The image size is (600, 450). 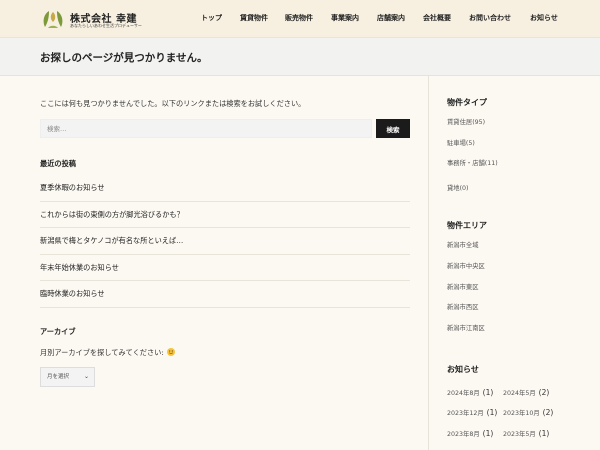 I want to click on nav-rental: 賃貸物件, so click(x=254, y=18).